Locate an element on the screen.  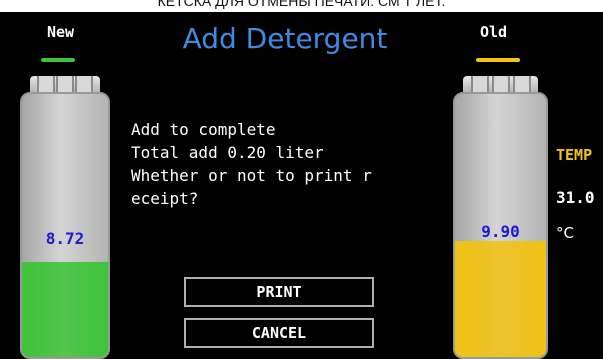
page-title: Add Detergent is located at coordinates (285, 38).